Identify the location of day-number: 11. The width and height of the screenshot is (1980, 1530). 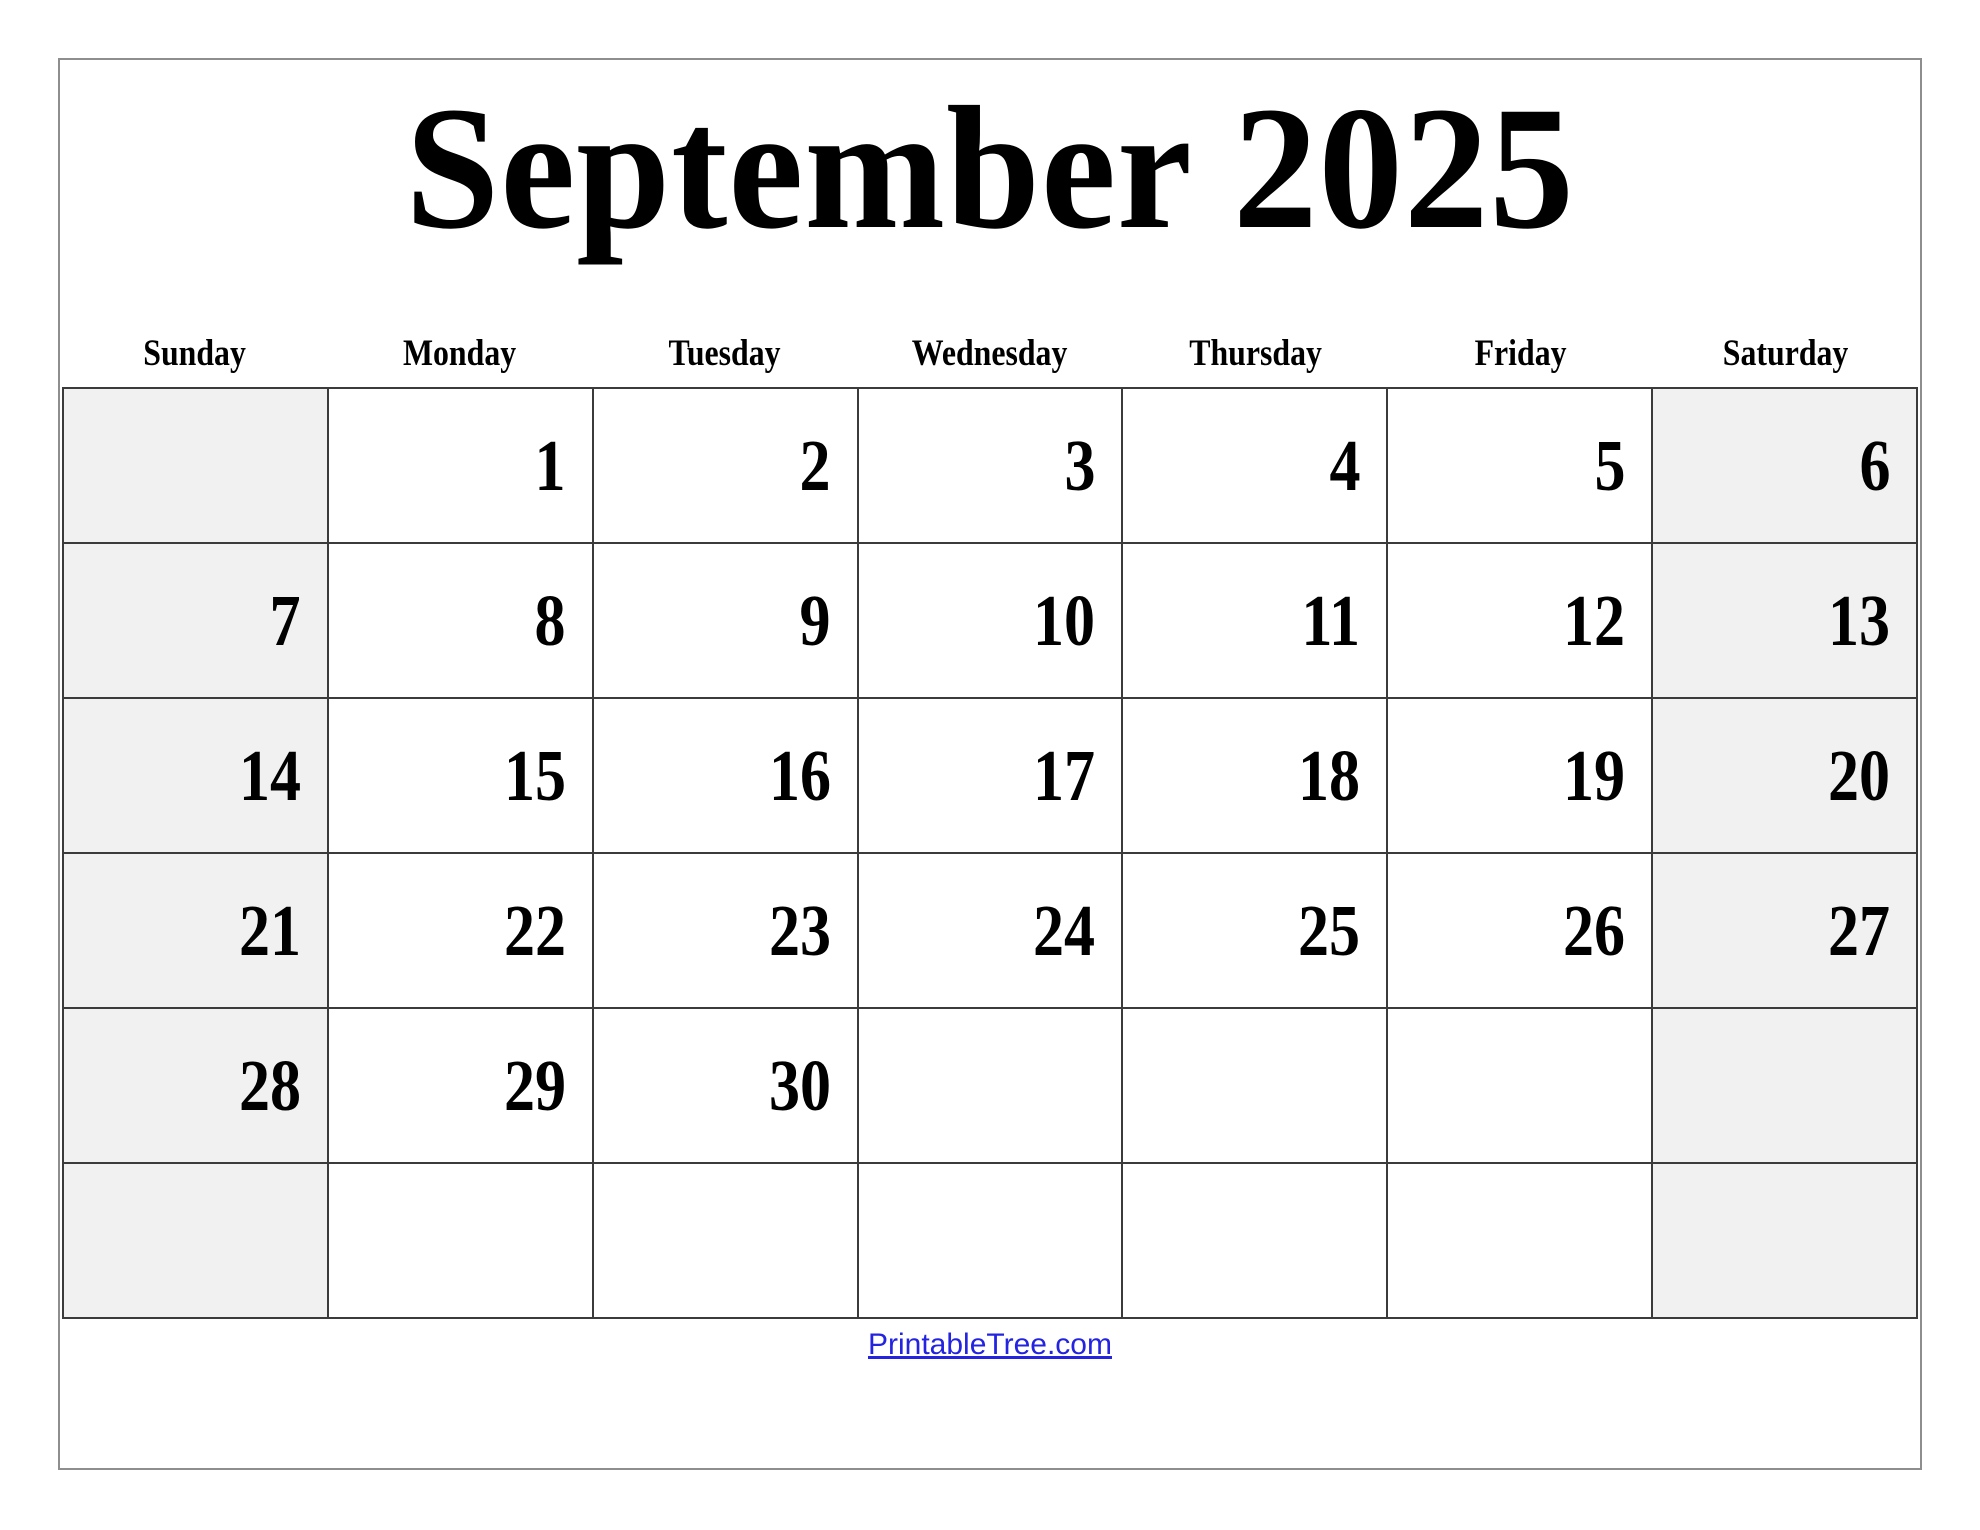
(1331, 620).